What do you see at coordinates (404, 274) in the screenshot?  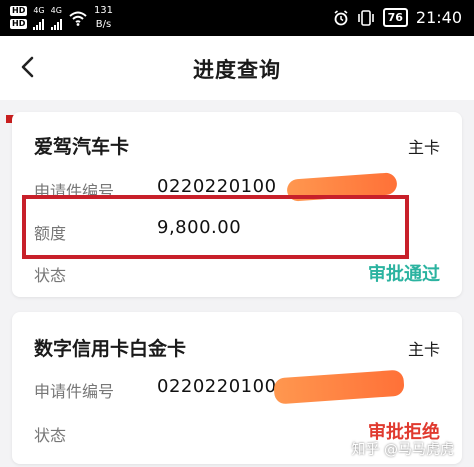 I see `status-approved-badge: 审批通过` at bounding box center [404, 274].